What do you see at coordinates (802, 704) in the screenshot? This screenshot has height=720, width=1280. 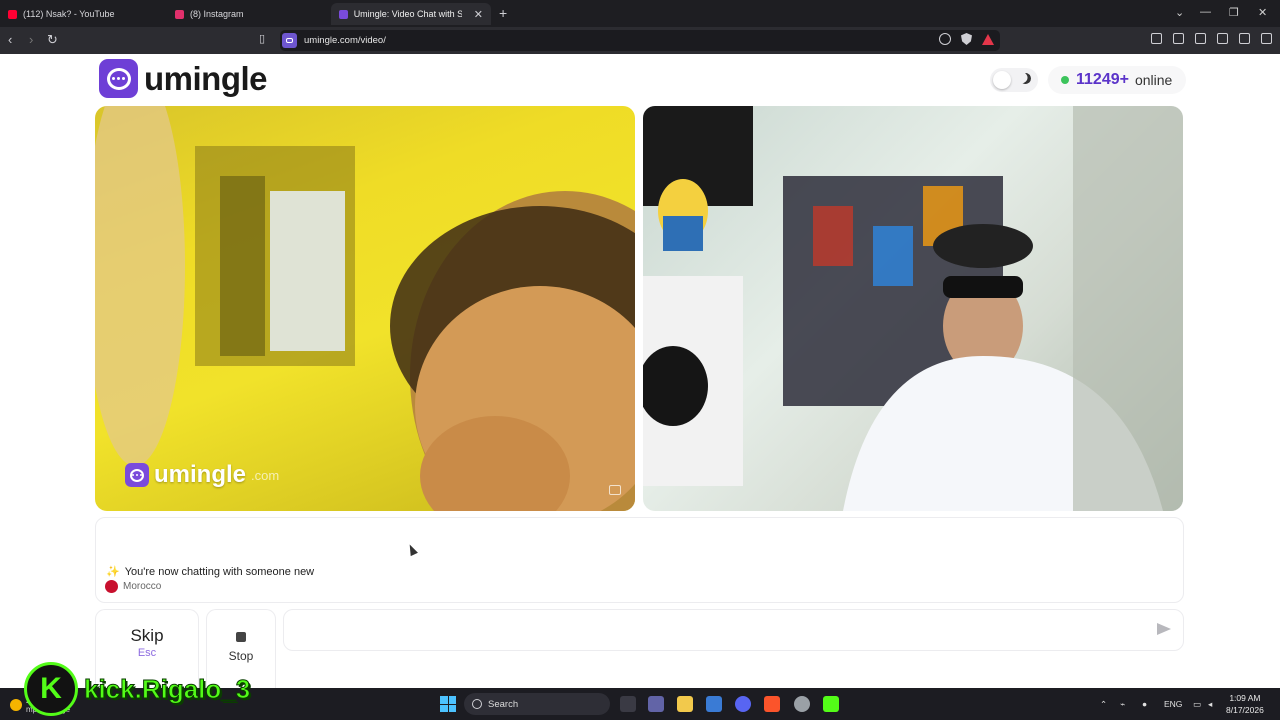 I see `app-icon` at bounding box center [802, 704].